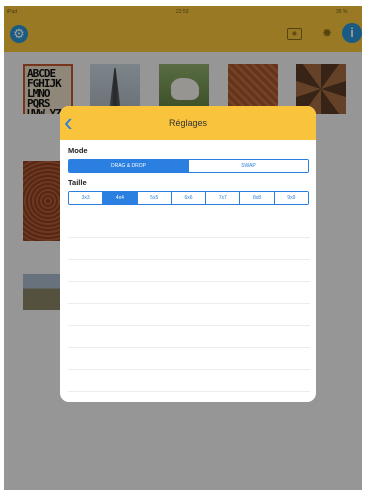 The height and width of the screenshot is (493, 366). Describe the element at coordinates (78, 150) in the screenshot. I see `mode-label: Mode` at that location.